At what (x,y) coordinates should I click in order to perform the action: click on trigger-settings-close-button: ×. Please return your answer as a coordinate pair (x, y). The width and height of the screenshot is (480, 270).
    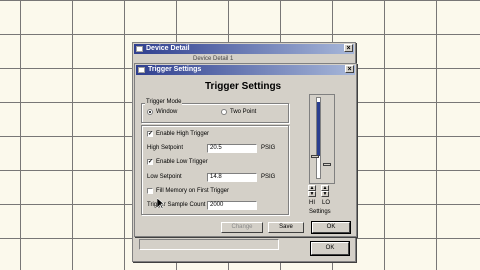
    Looking at the image, I should click on (349, 69).